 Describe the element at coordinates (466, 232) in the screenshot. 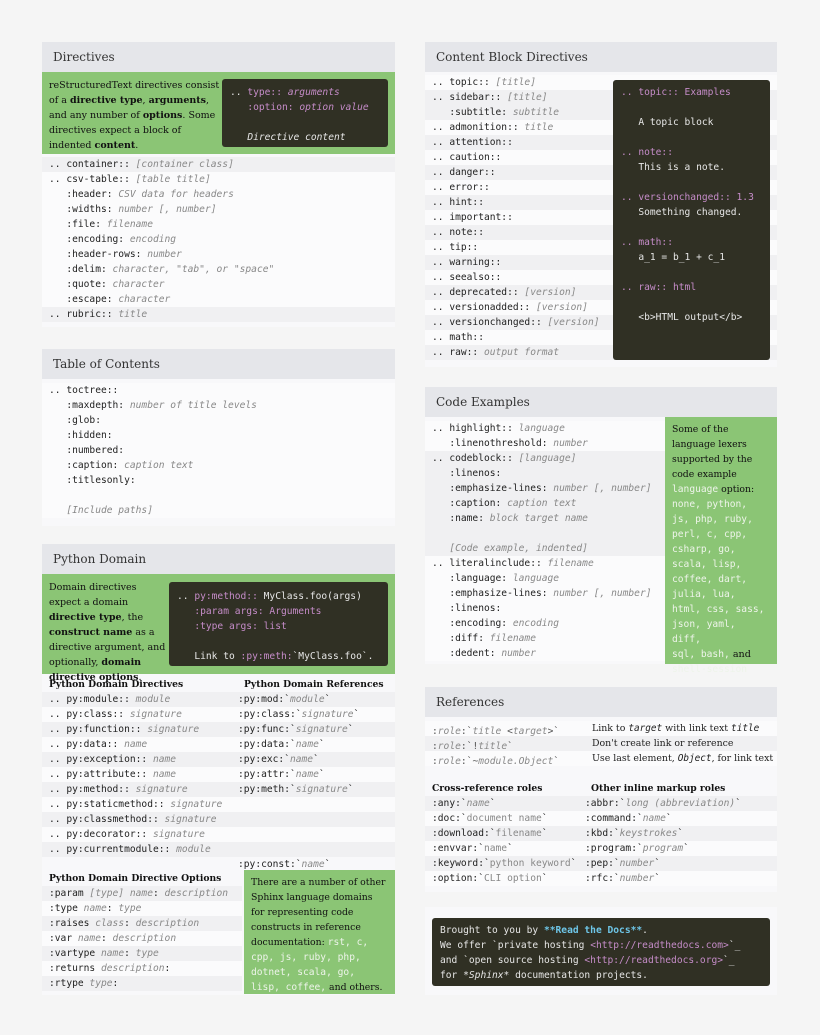

I see `line-keyword: note::` at that location.